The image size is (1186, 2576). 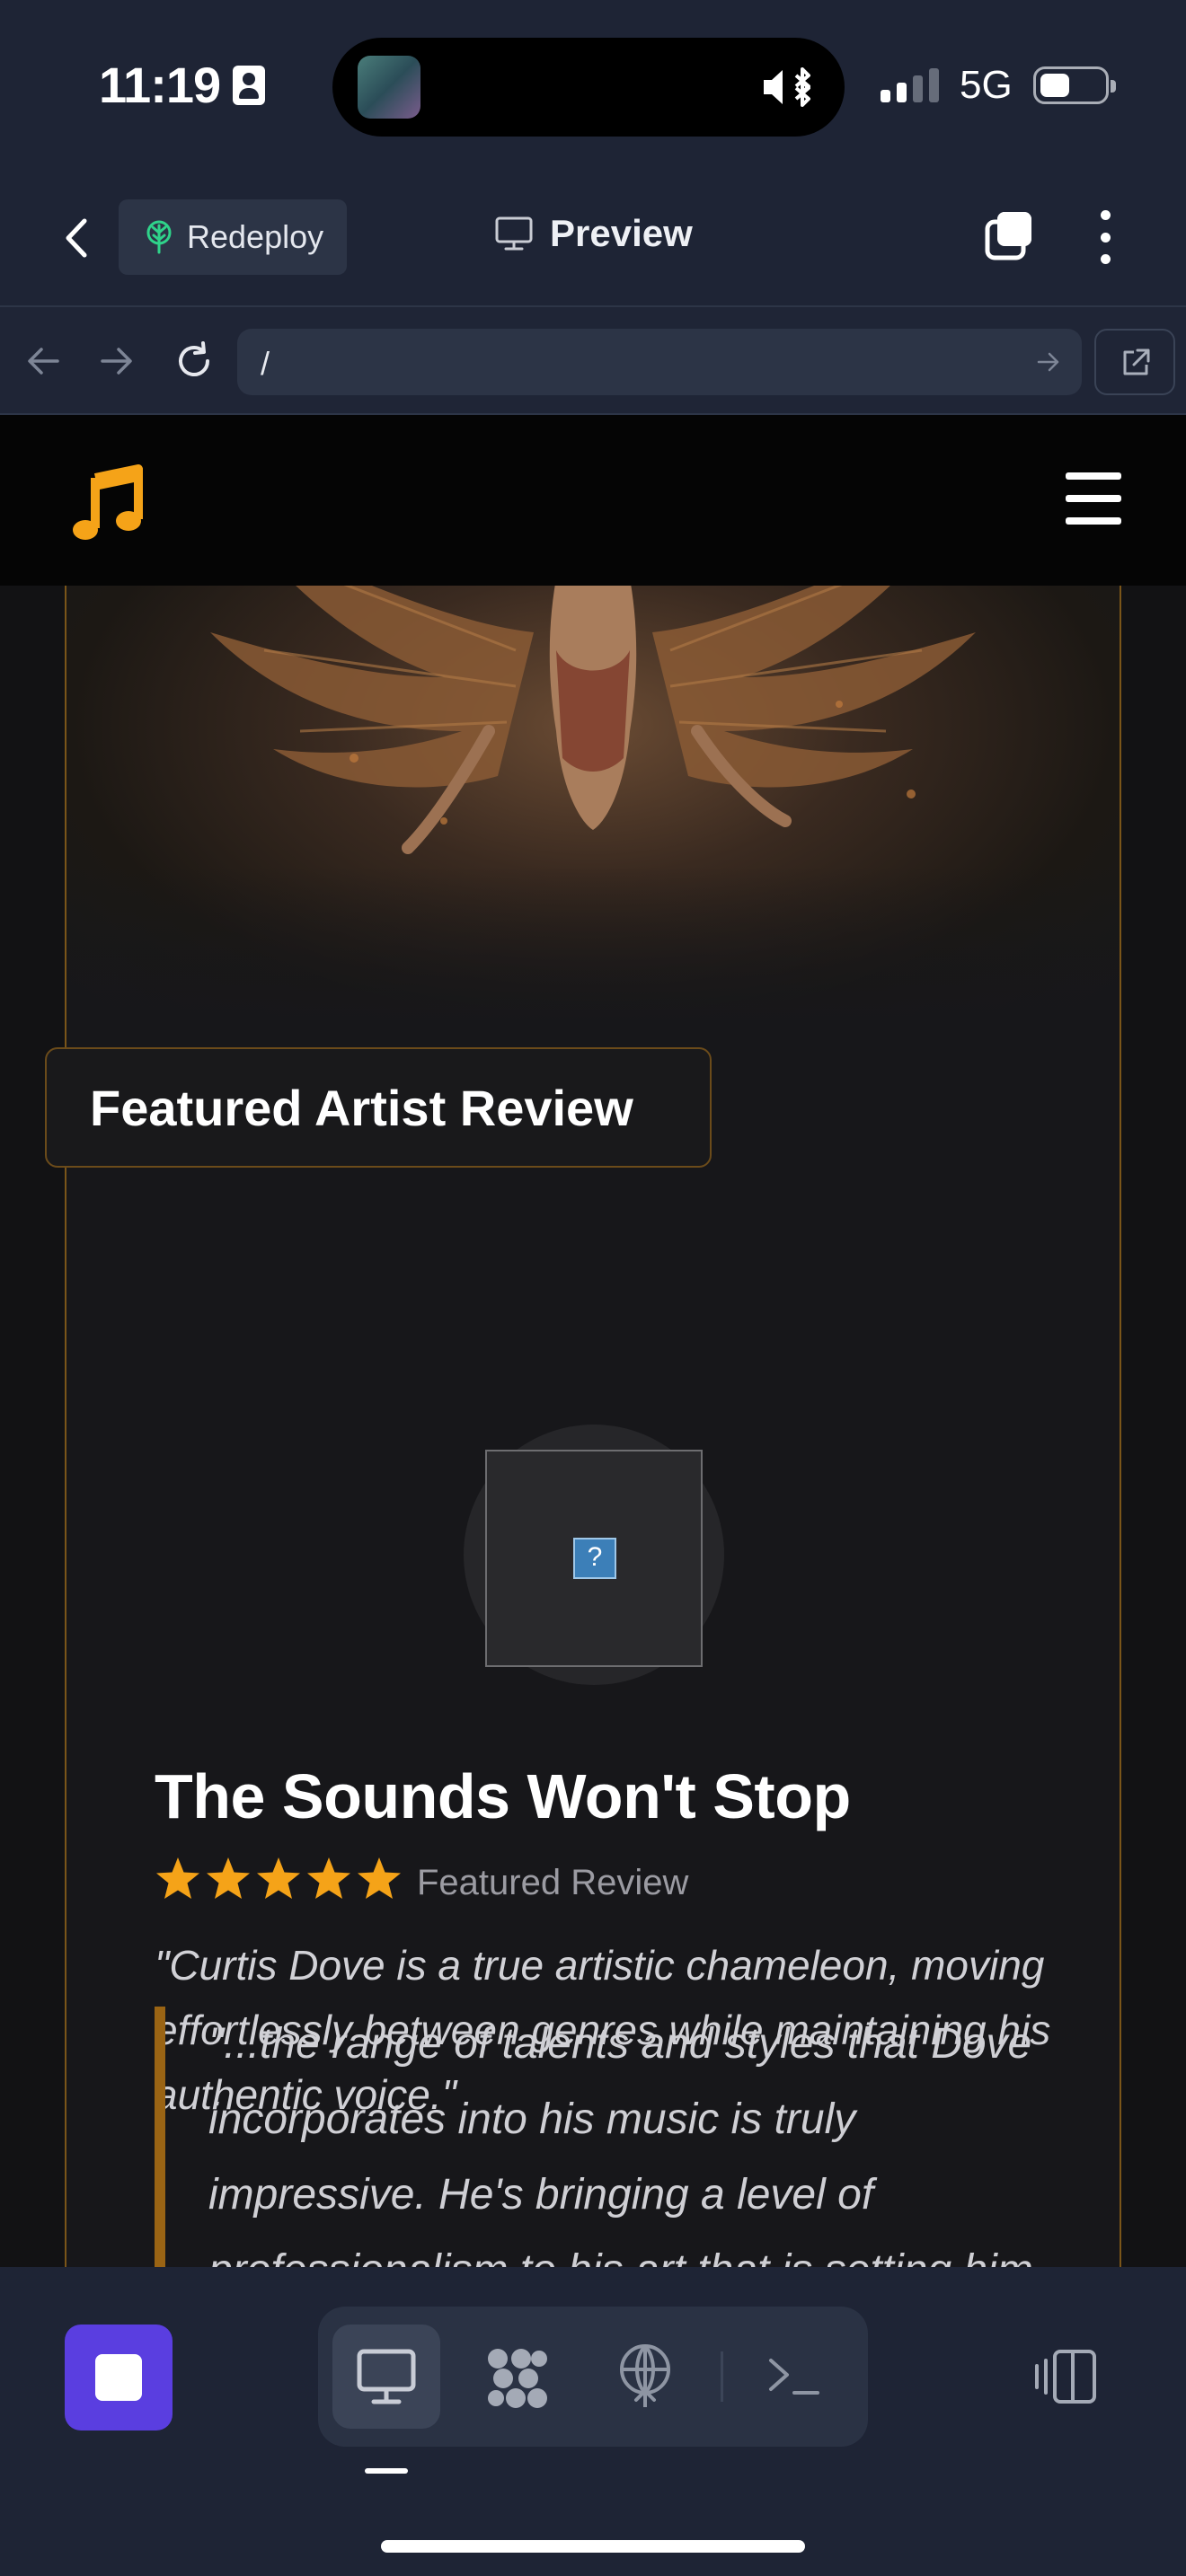 I want to click on home-indicator, so click(x=593, y=2546).